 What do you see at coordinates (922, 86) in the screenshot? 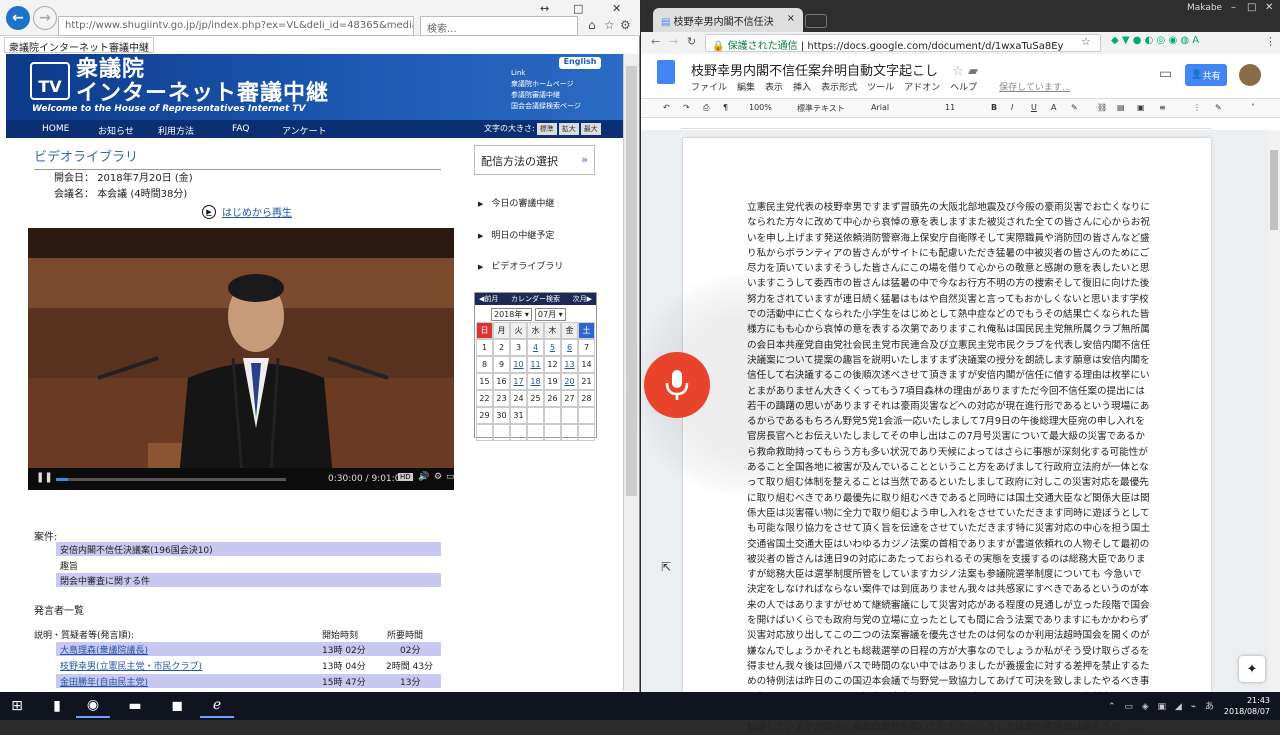
I see `menu-addons: アドオン` at bounding box center [922, 86].